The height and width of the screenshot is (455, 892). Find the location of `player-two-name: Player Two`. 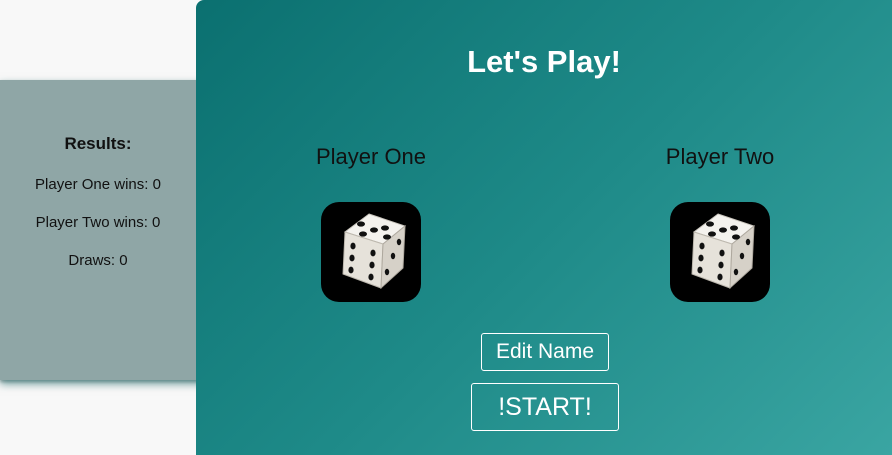

player-two-name: Player Two is located at coordinates (720, 156).